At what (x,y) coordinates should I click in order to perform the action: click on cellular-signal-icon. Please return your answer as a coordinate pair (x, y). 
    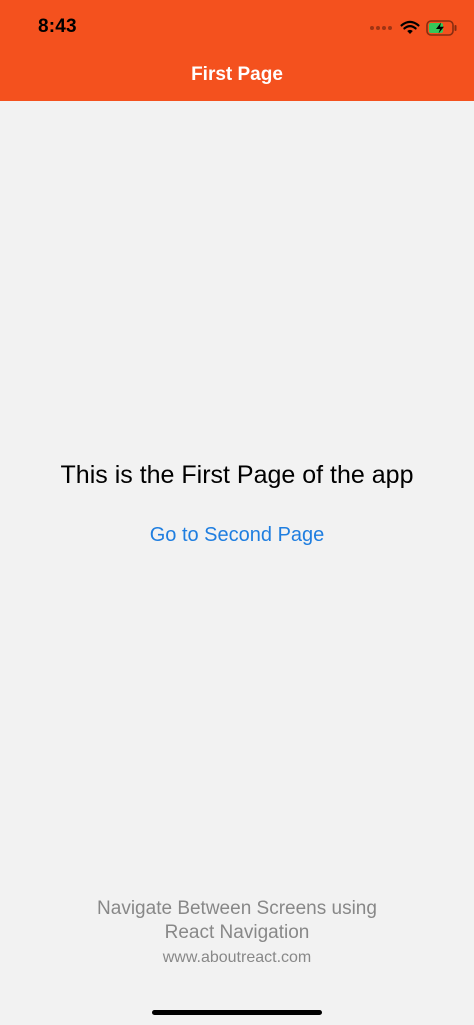
    Looking at the image, I should click on (380, 28).